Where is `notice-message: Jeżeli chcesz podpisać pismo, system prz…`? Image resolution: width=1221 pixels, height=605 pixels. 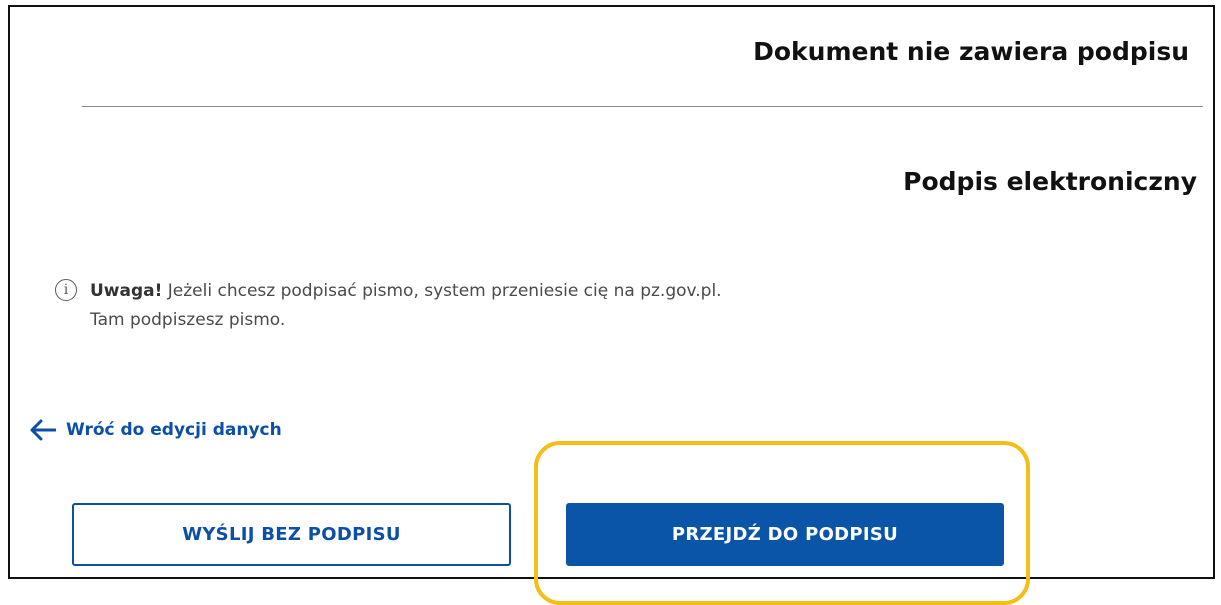
notice-message: Jeżeli chcesz podpisać pismo, system prz… is located at coordinates (444, 291).